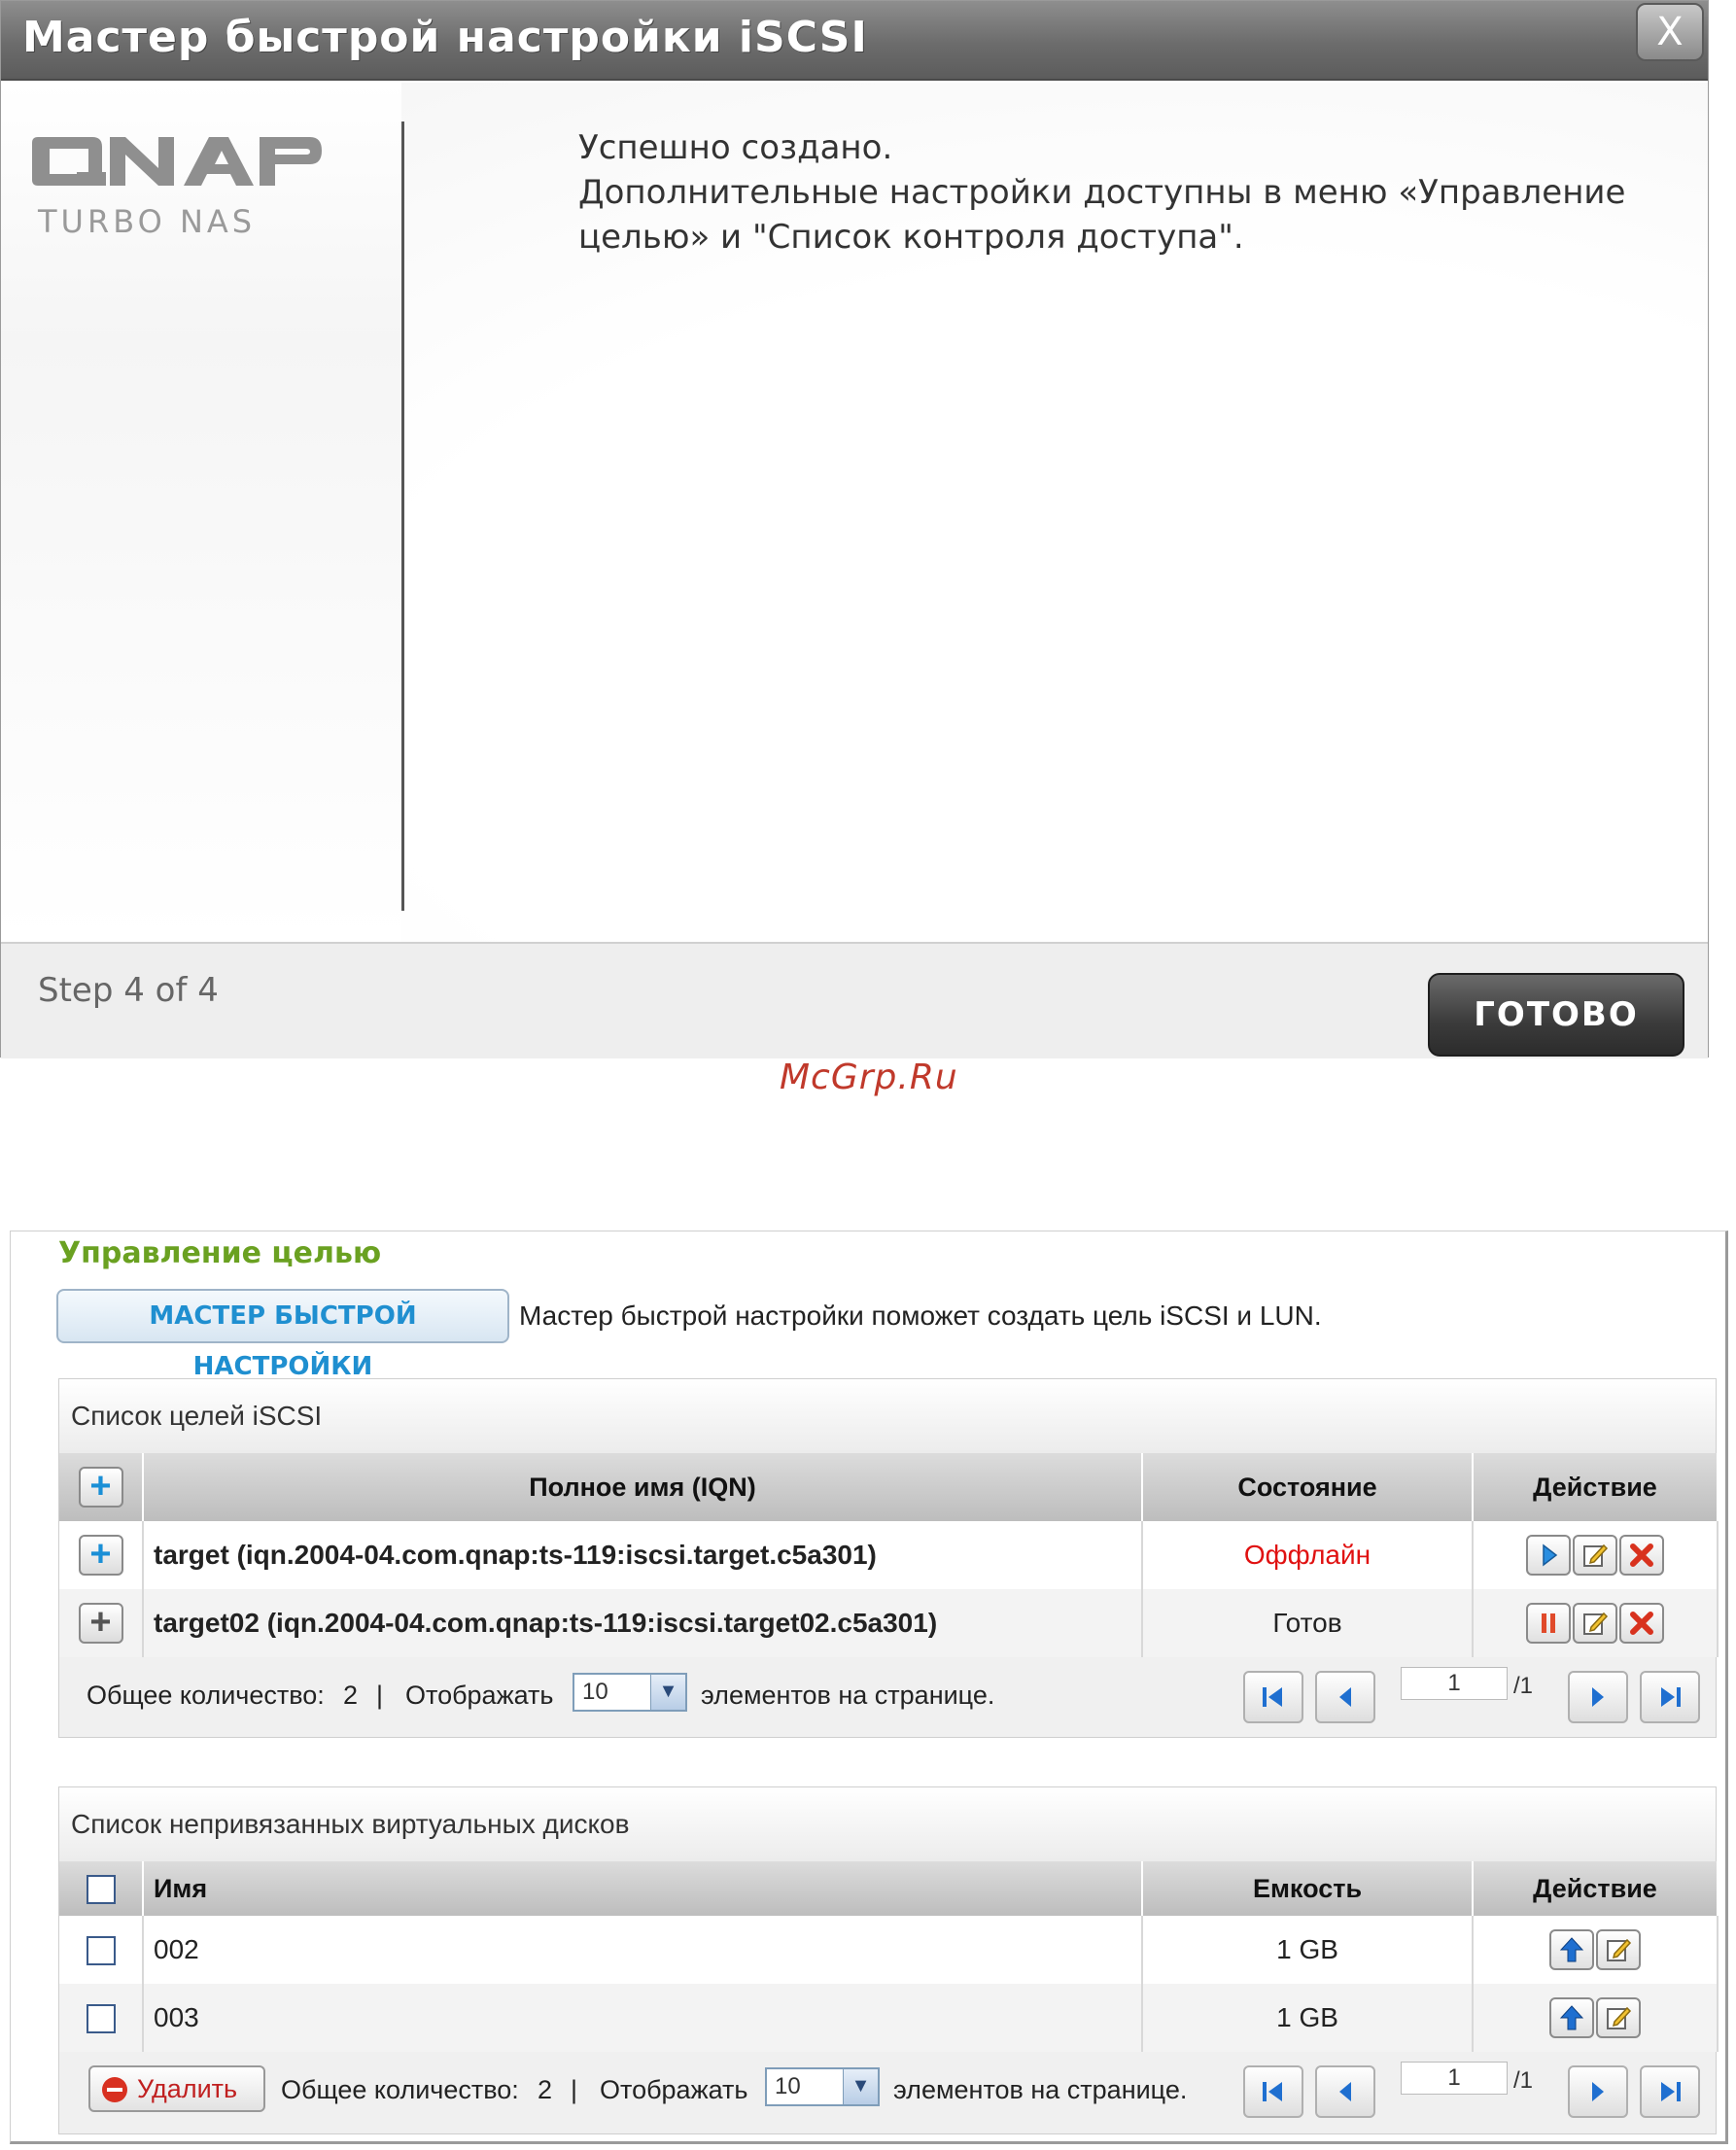 This screenshot has height=2150, width=1736. I want to click on status-badge: Готов, so click(1308, 1623).